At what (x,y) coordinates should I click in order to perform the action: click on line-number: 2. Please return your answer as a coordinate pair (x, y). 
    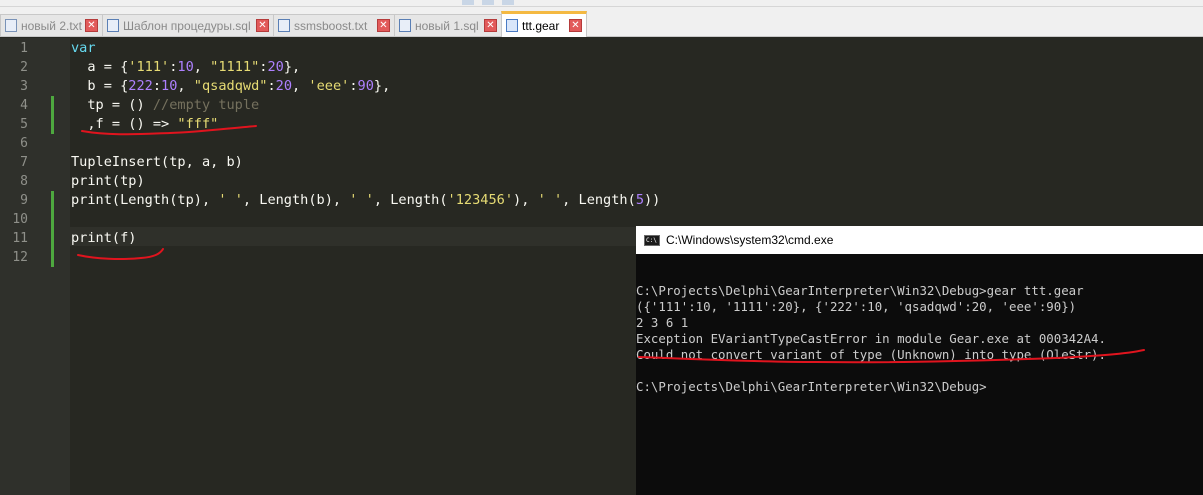
    Looking at the image, I should click on (24, 67).